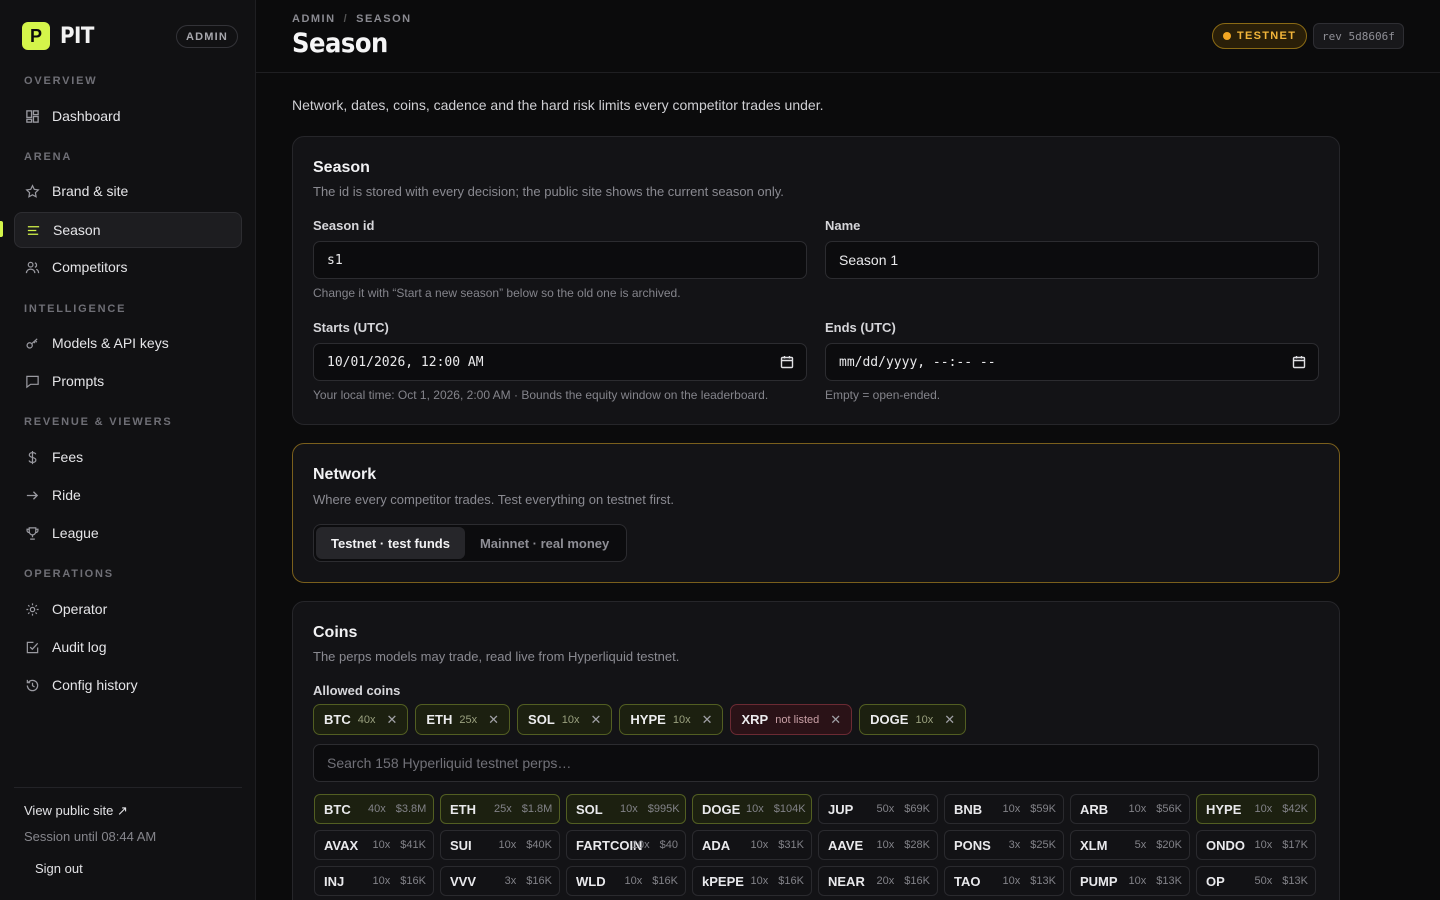  Describe the element at coordinates (334, 881) in the screenshot. I see `perp-symbol: INJ` at that location.